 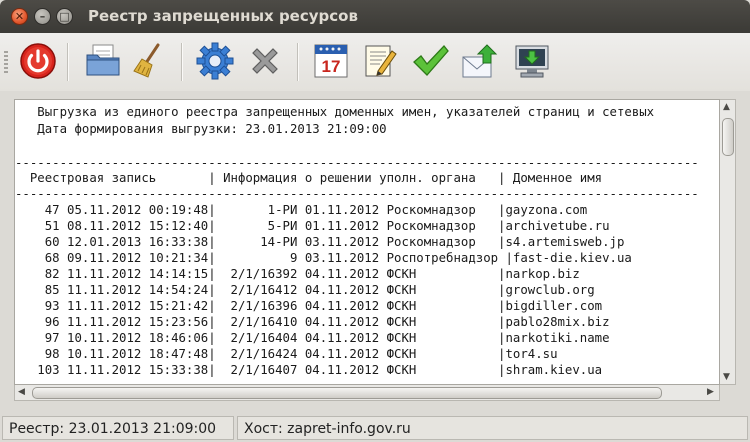 I want to click on mail-up-icon, so click(x=480, y=61).